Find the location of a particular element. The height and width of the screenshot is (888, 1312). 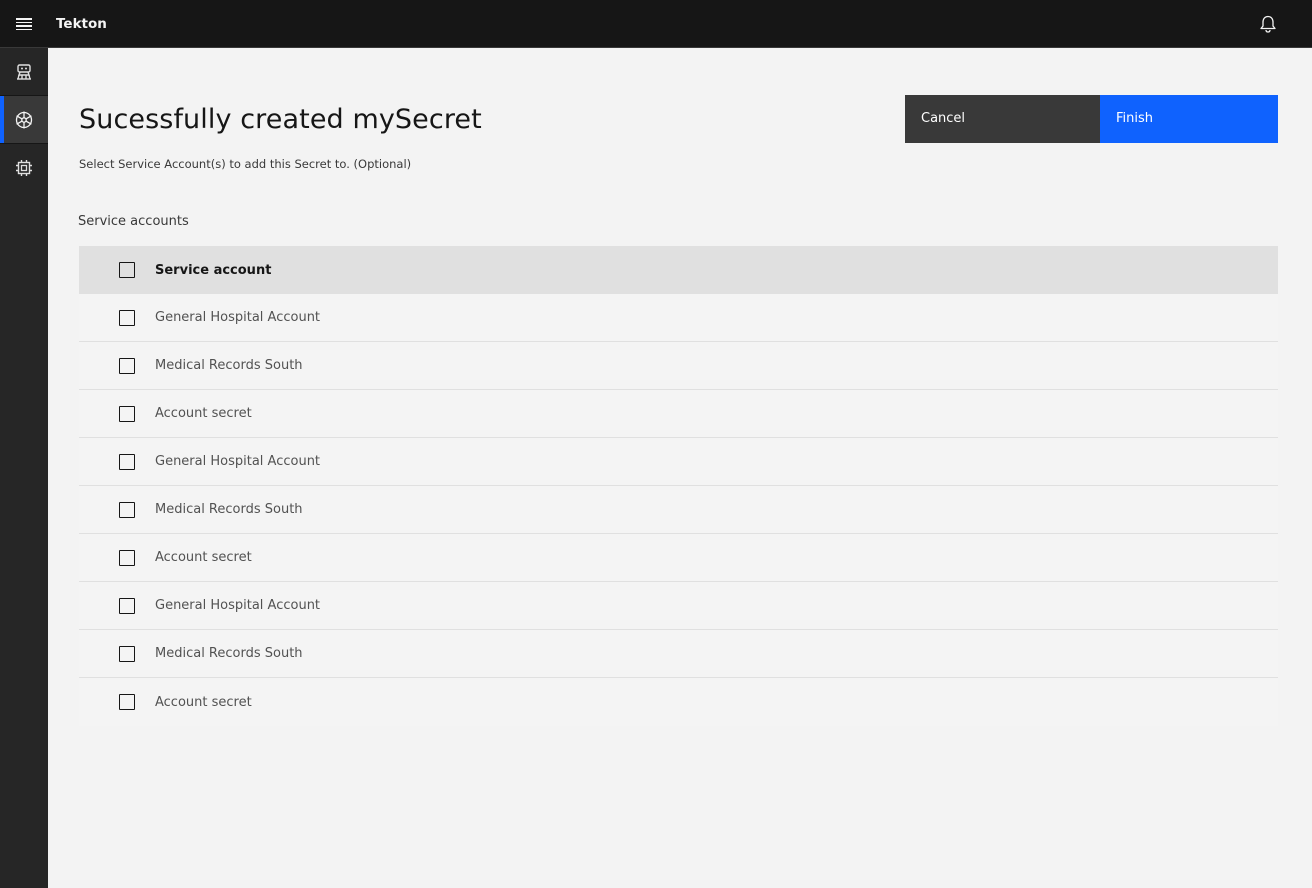

hamburger-icon is located at coordinates (24, 24).